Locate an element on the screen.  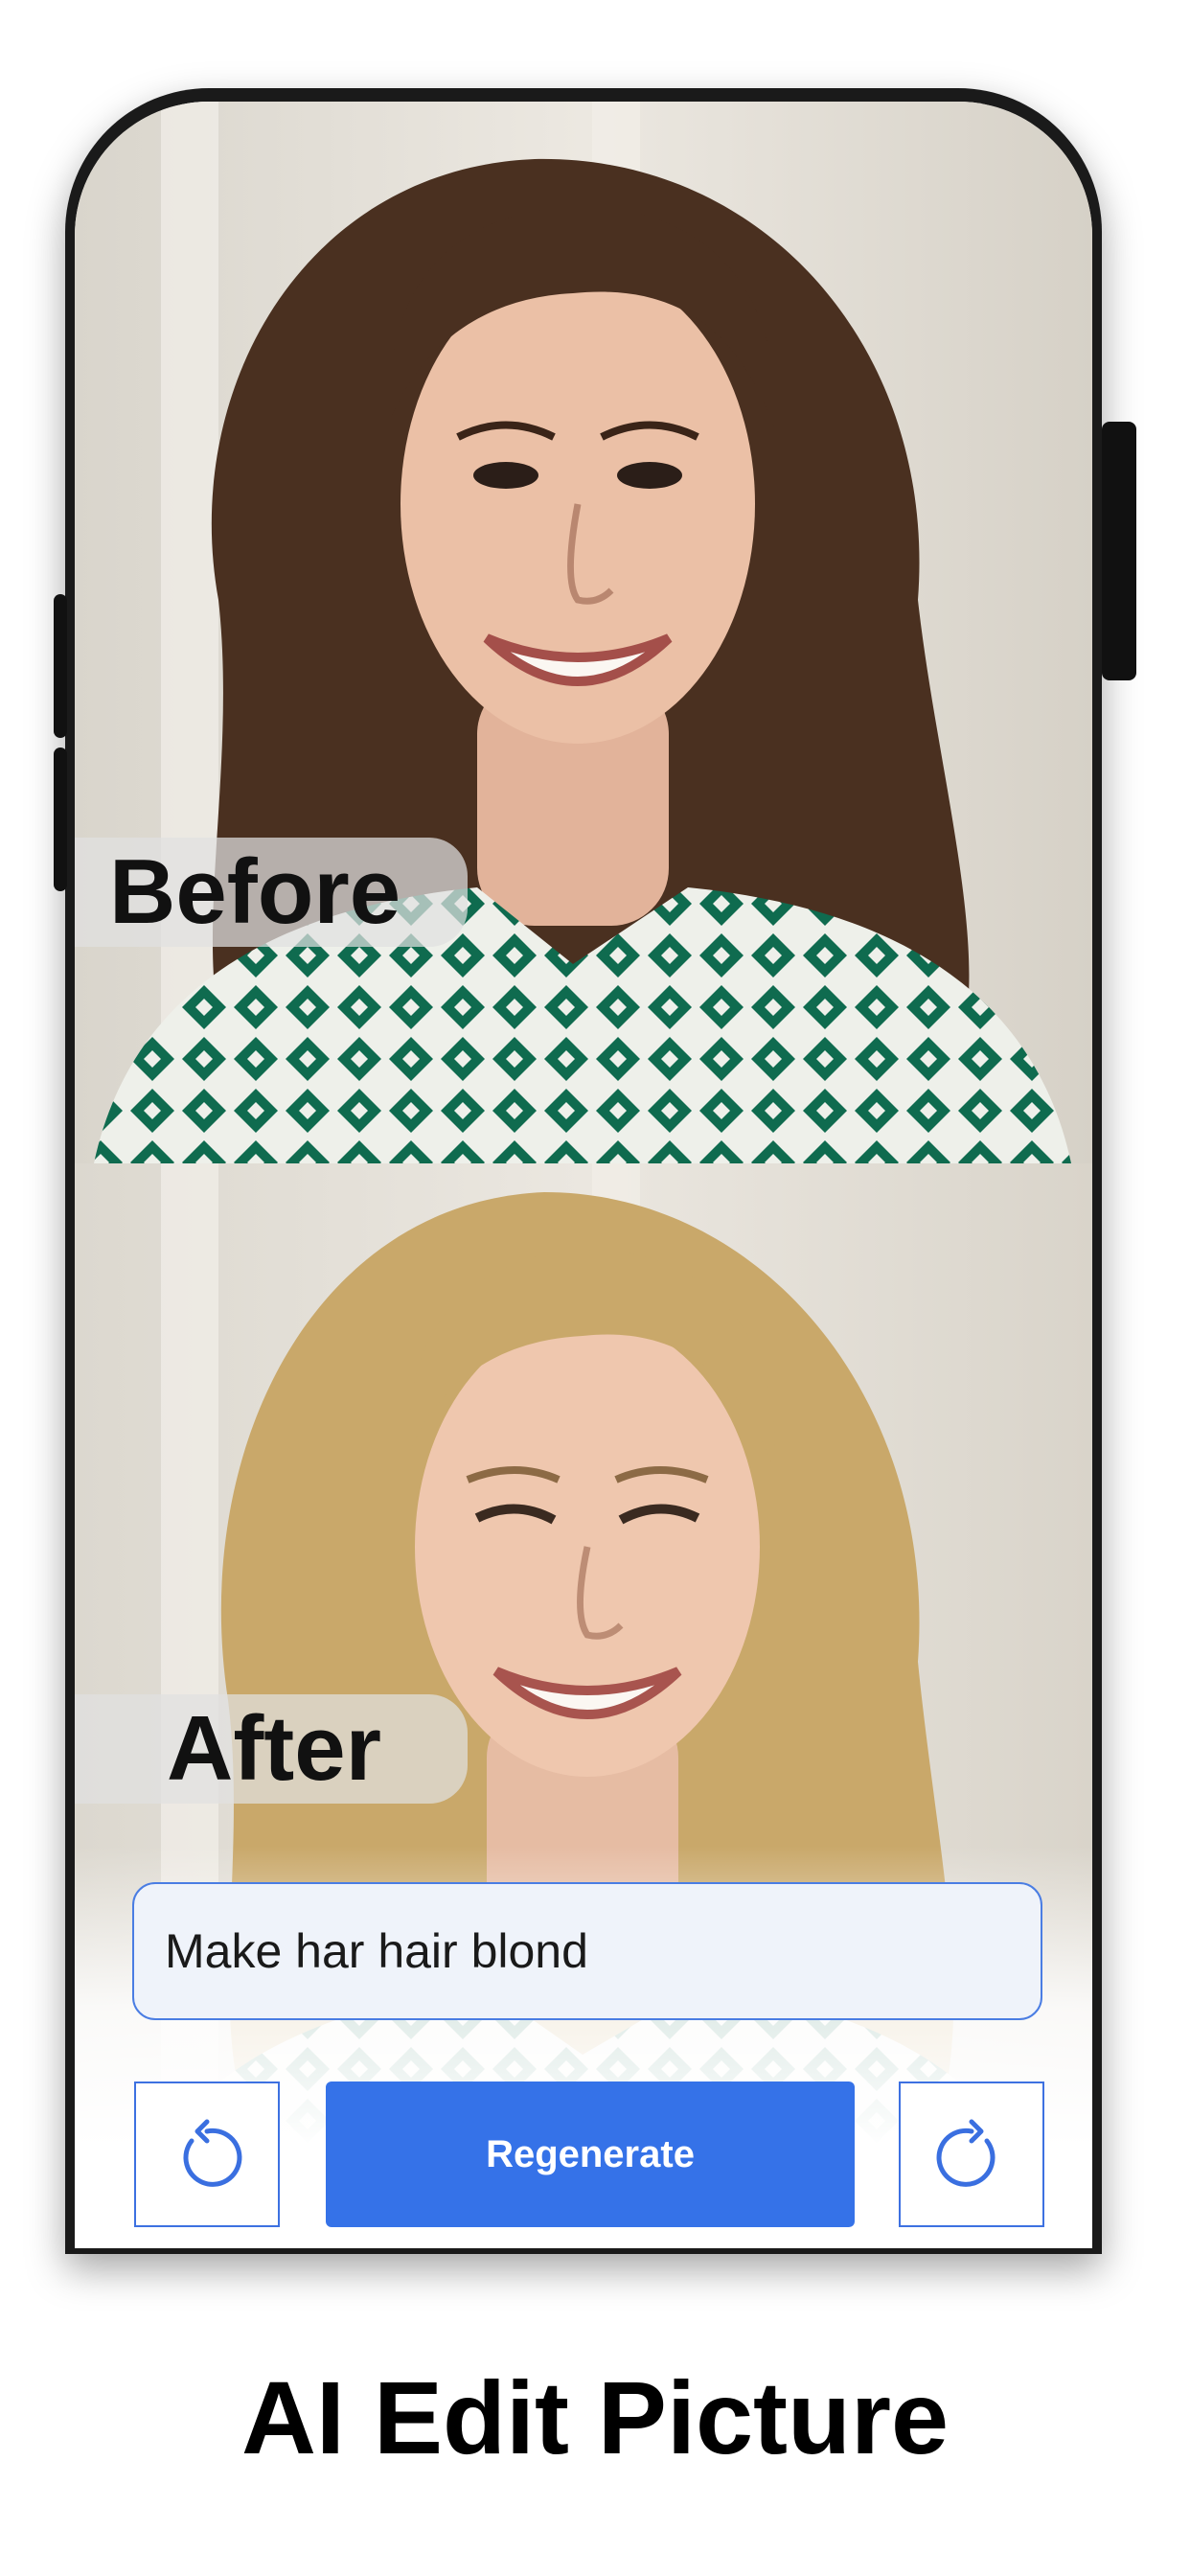
phone-side-button is located at coordinates (1119, 551).